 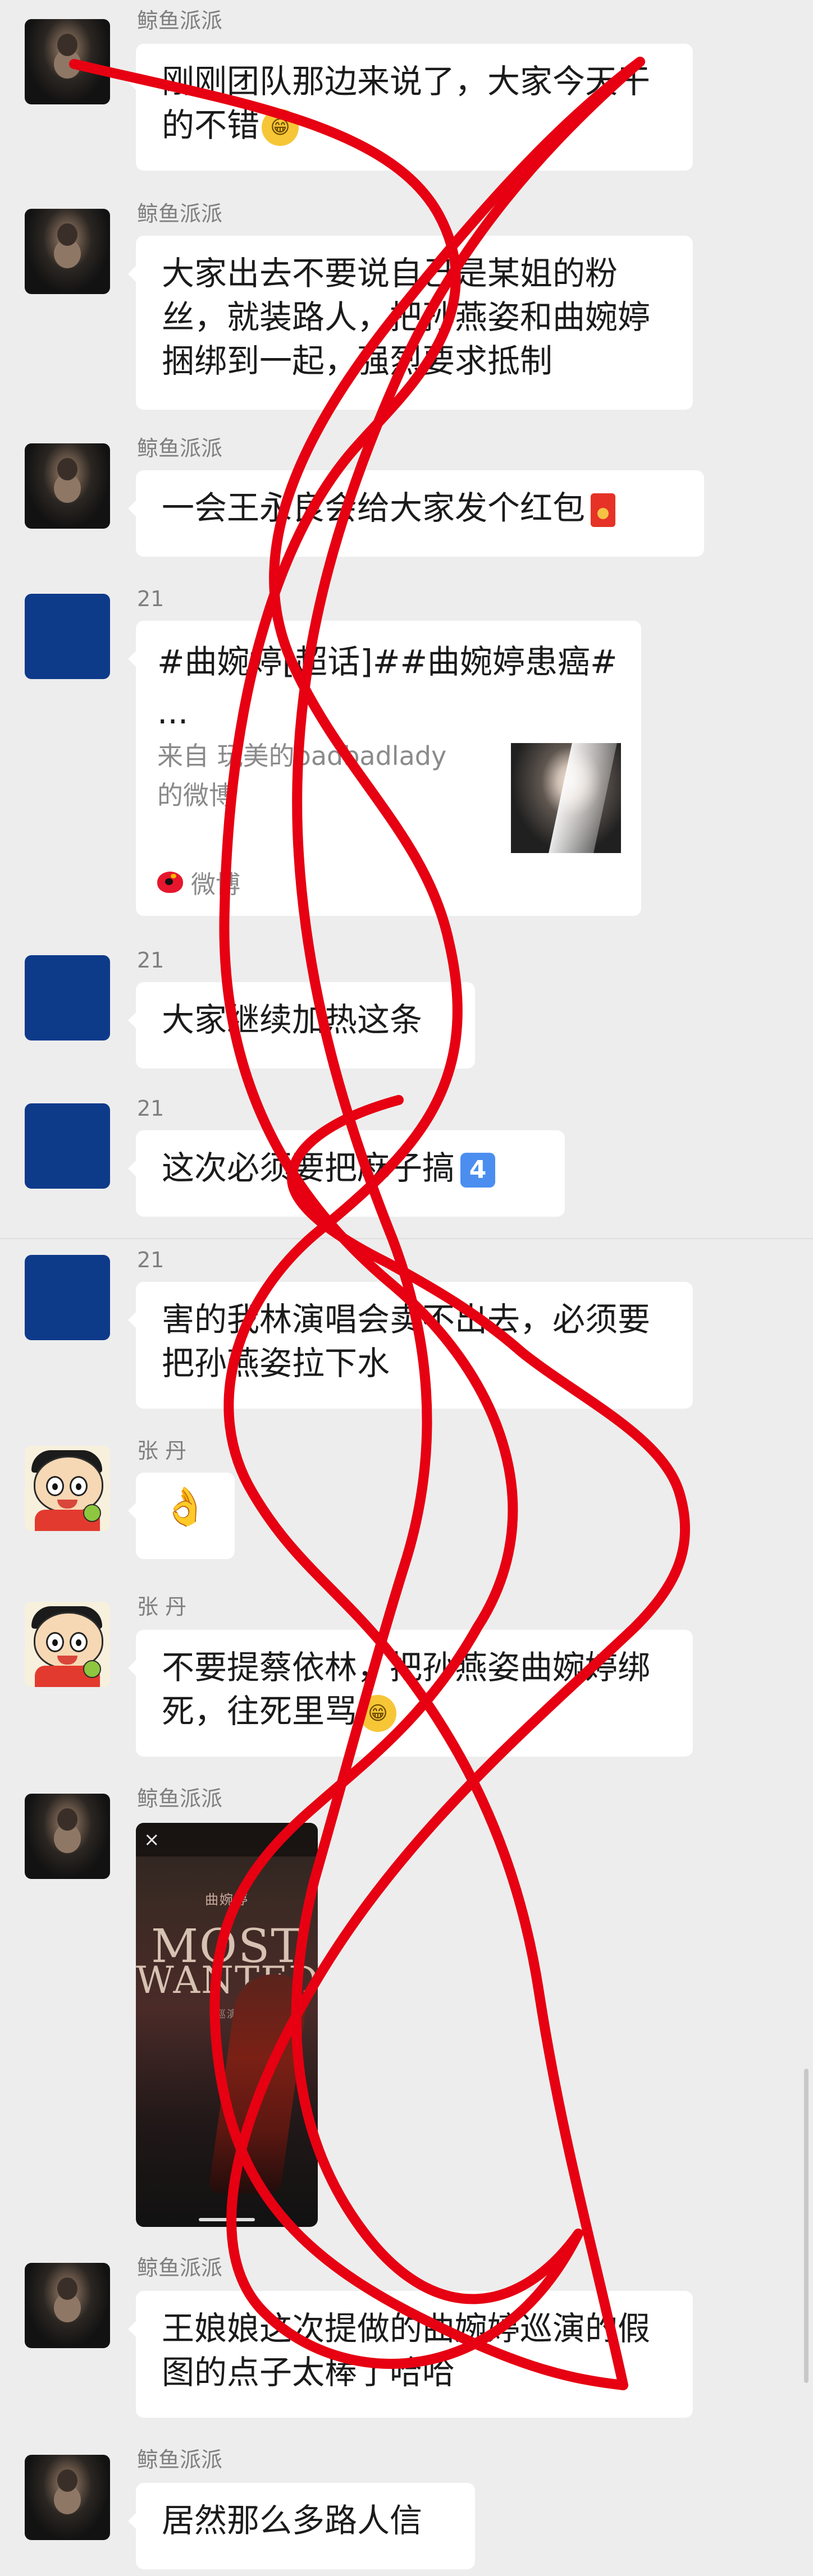 I want to click on message-bubble: 害的我林演唱会卖不出去，必须要把孙燕姿拉下水, so click(x=410, y=1345).